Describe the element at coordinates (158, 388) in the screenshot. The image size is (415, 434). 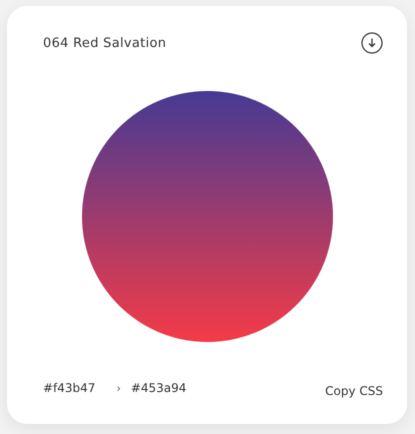
I see `end-color-code: #453a94` at that location.